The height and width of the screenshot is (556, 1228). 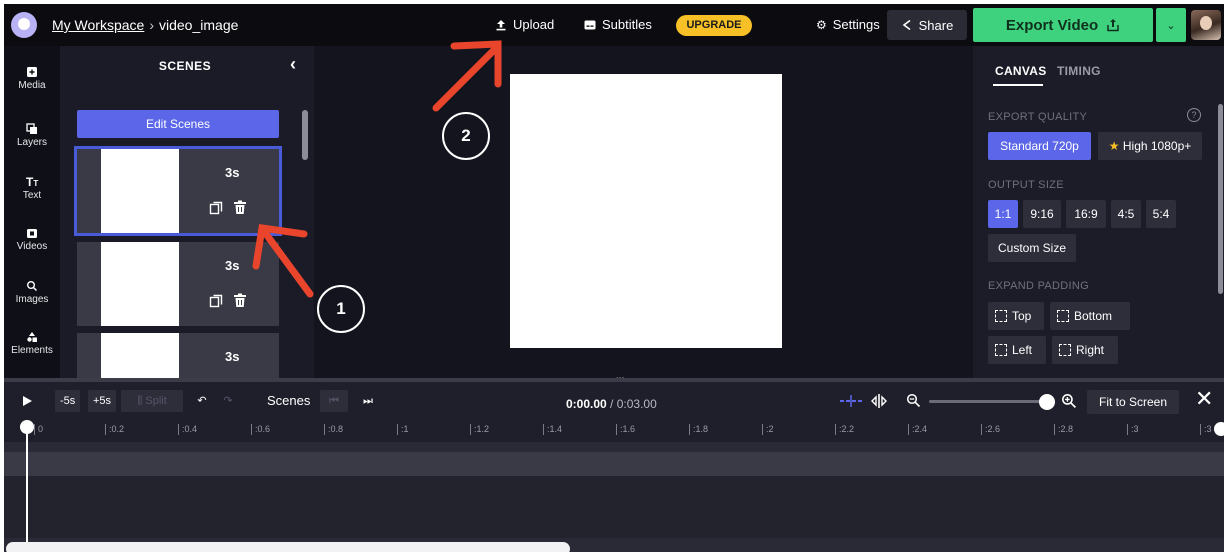 What do you see at coordinates (145, 25) in the screenshot?
I see `breadcrumb: My Workspace › video_image` at bounding box center [145, 25].